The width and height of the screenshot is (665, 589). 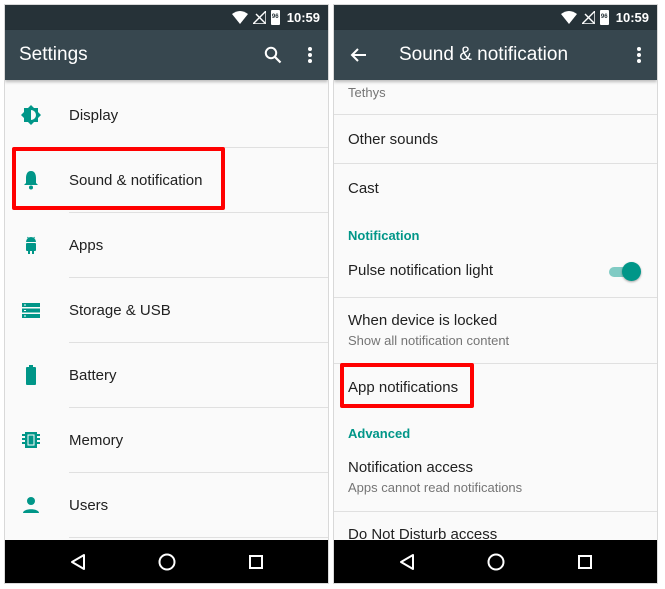 I want to click on pref-title: Do Not Disturb access, so click(x=423, y=533).